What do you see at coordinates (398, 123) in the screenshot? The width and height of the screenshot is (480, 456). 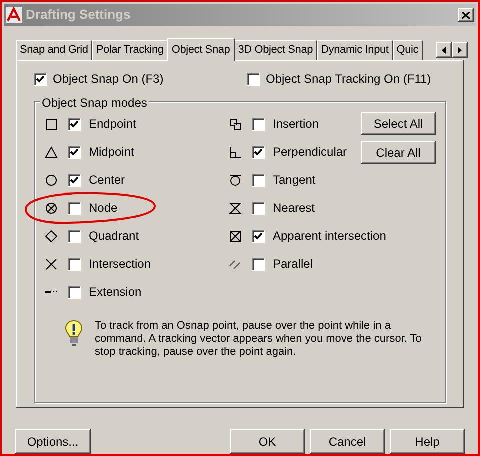 I see `mode-button: Select All` at bounding box center [398, 123].